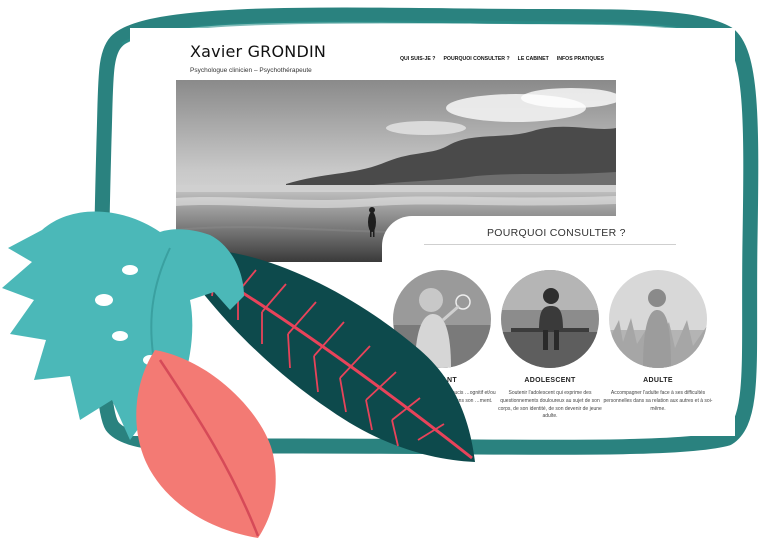 The width and height of the screenshot is (775, 542). I want to click on pink-leaf-icon, so click(206, 444).